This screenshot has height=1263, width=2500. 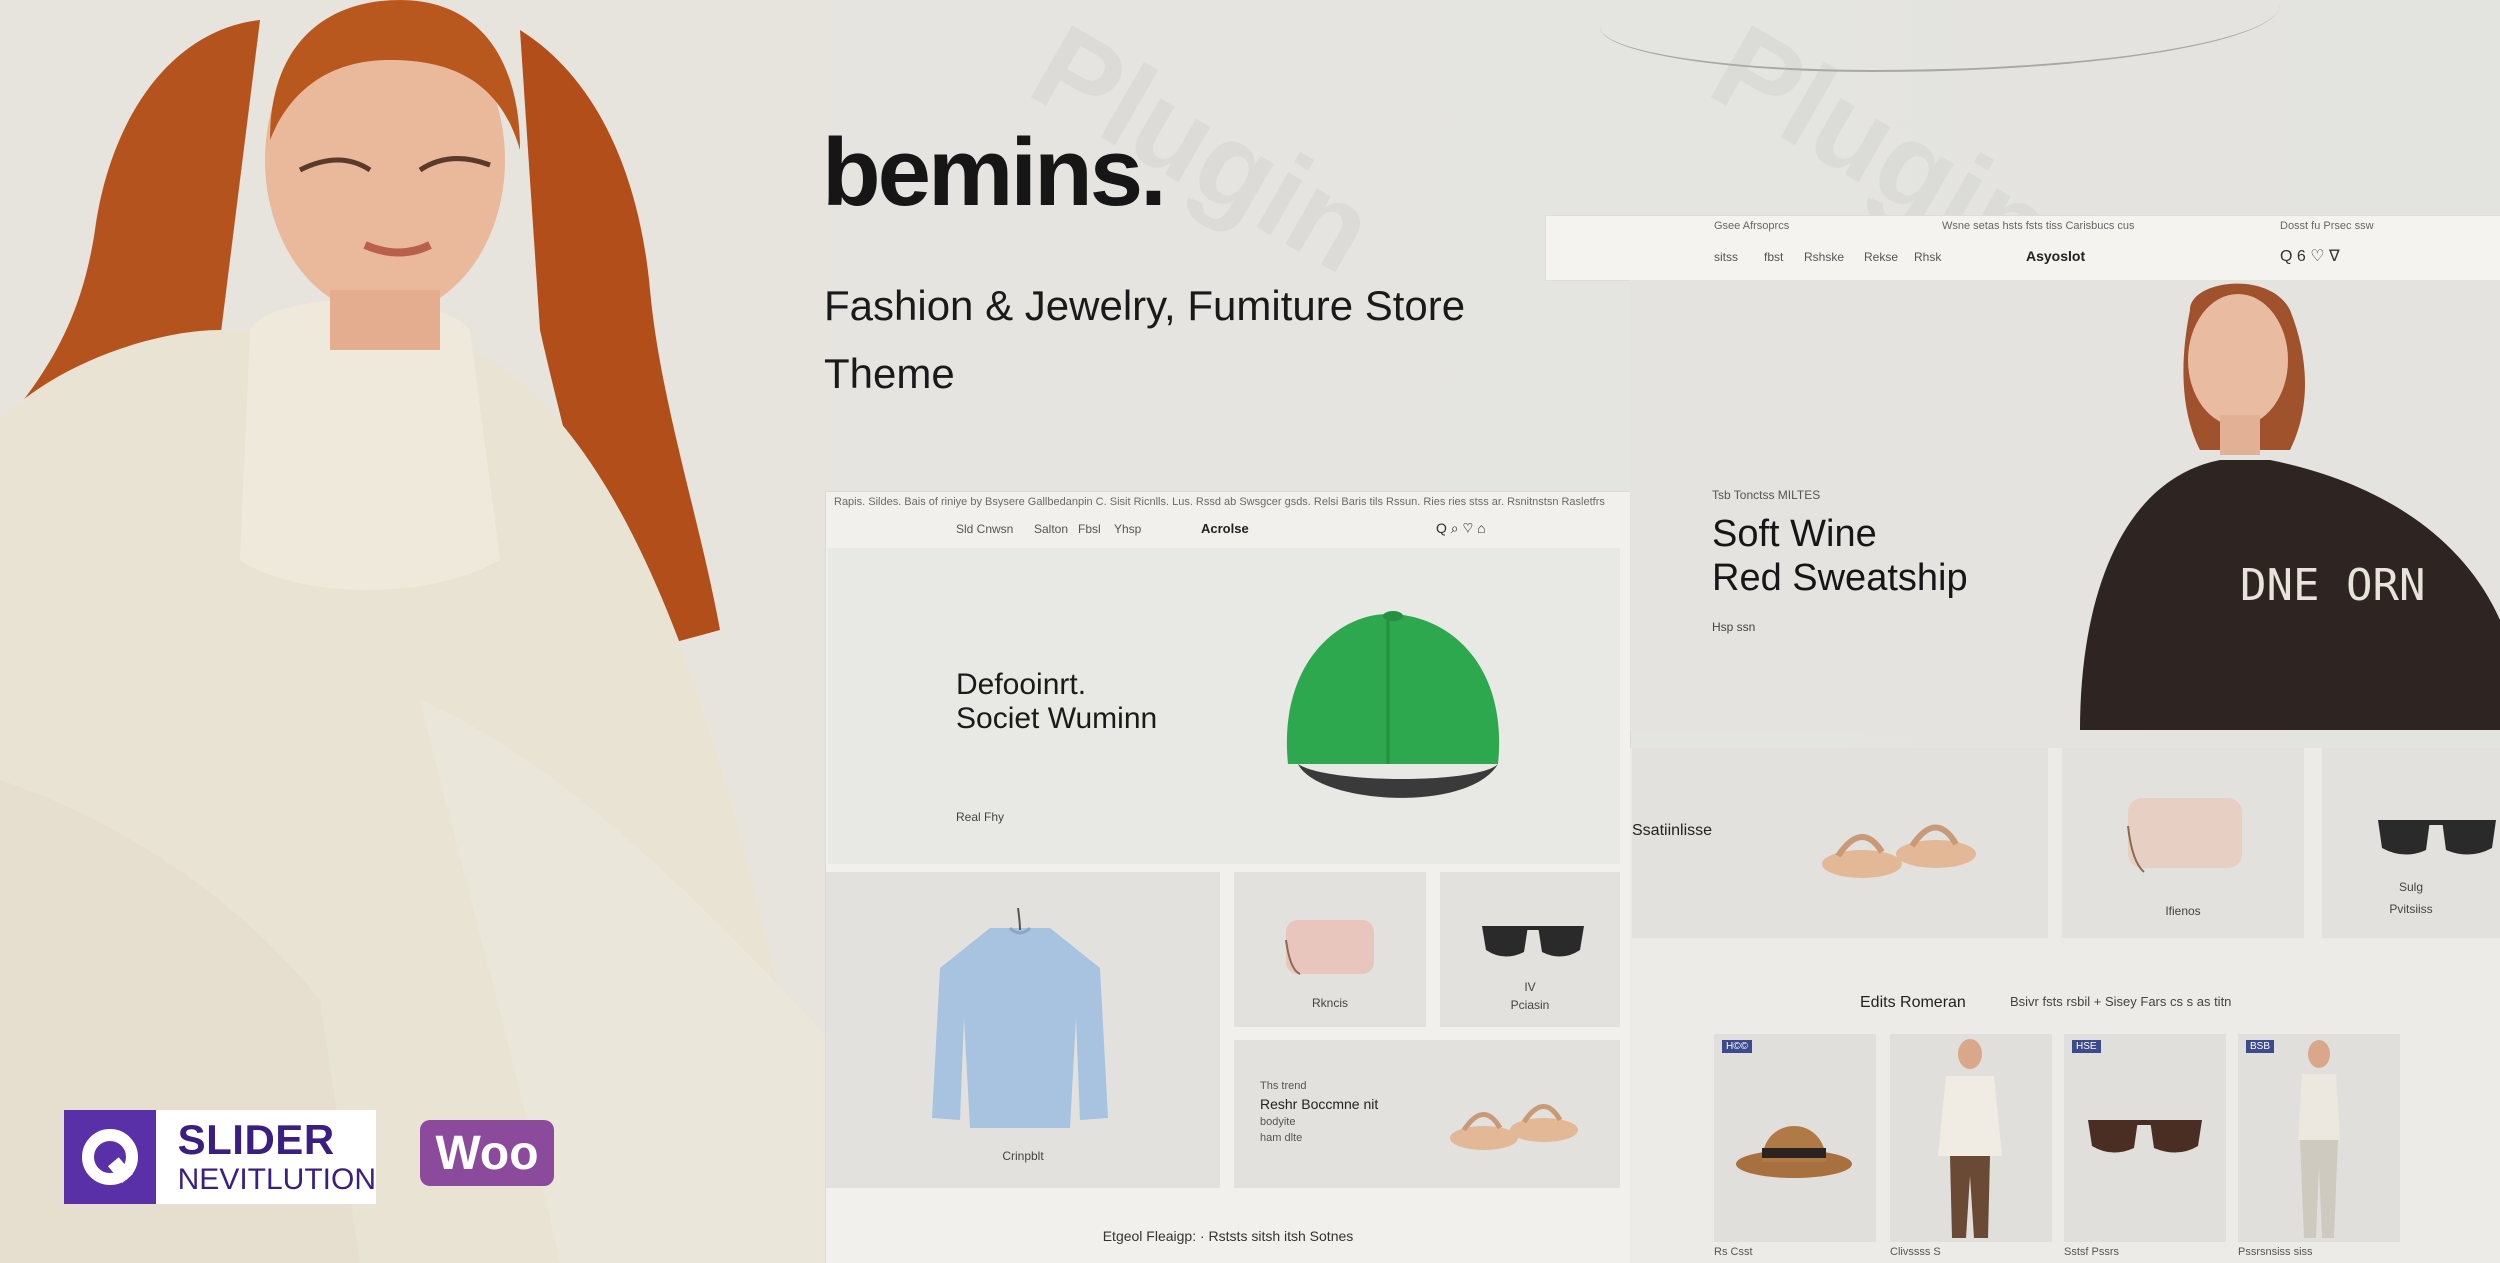 What do you see at coordinates (1794, 1152) in the screenshot?
I see `hat-image` at bounding box center [1794, 1152].